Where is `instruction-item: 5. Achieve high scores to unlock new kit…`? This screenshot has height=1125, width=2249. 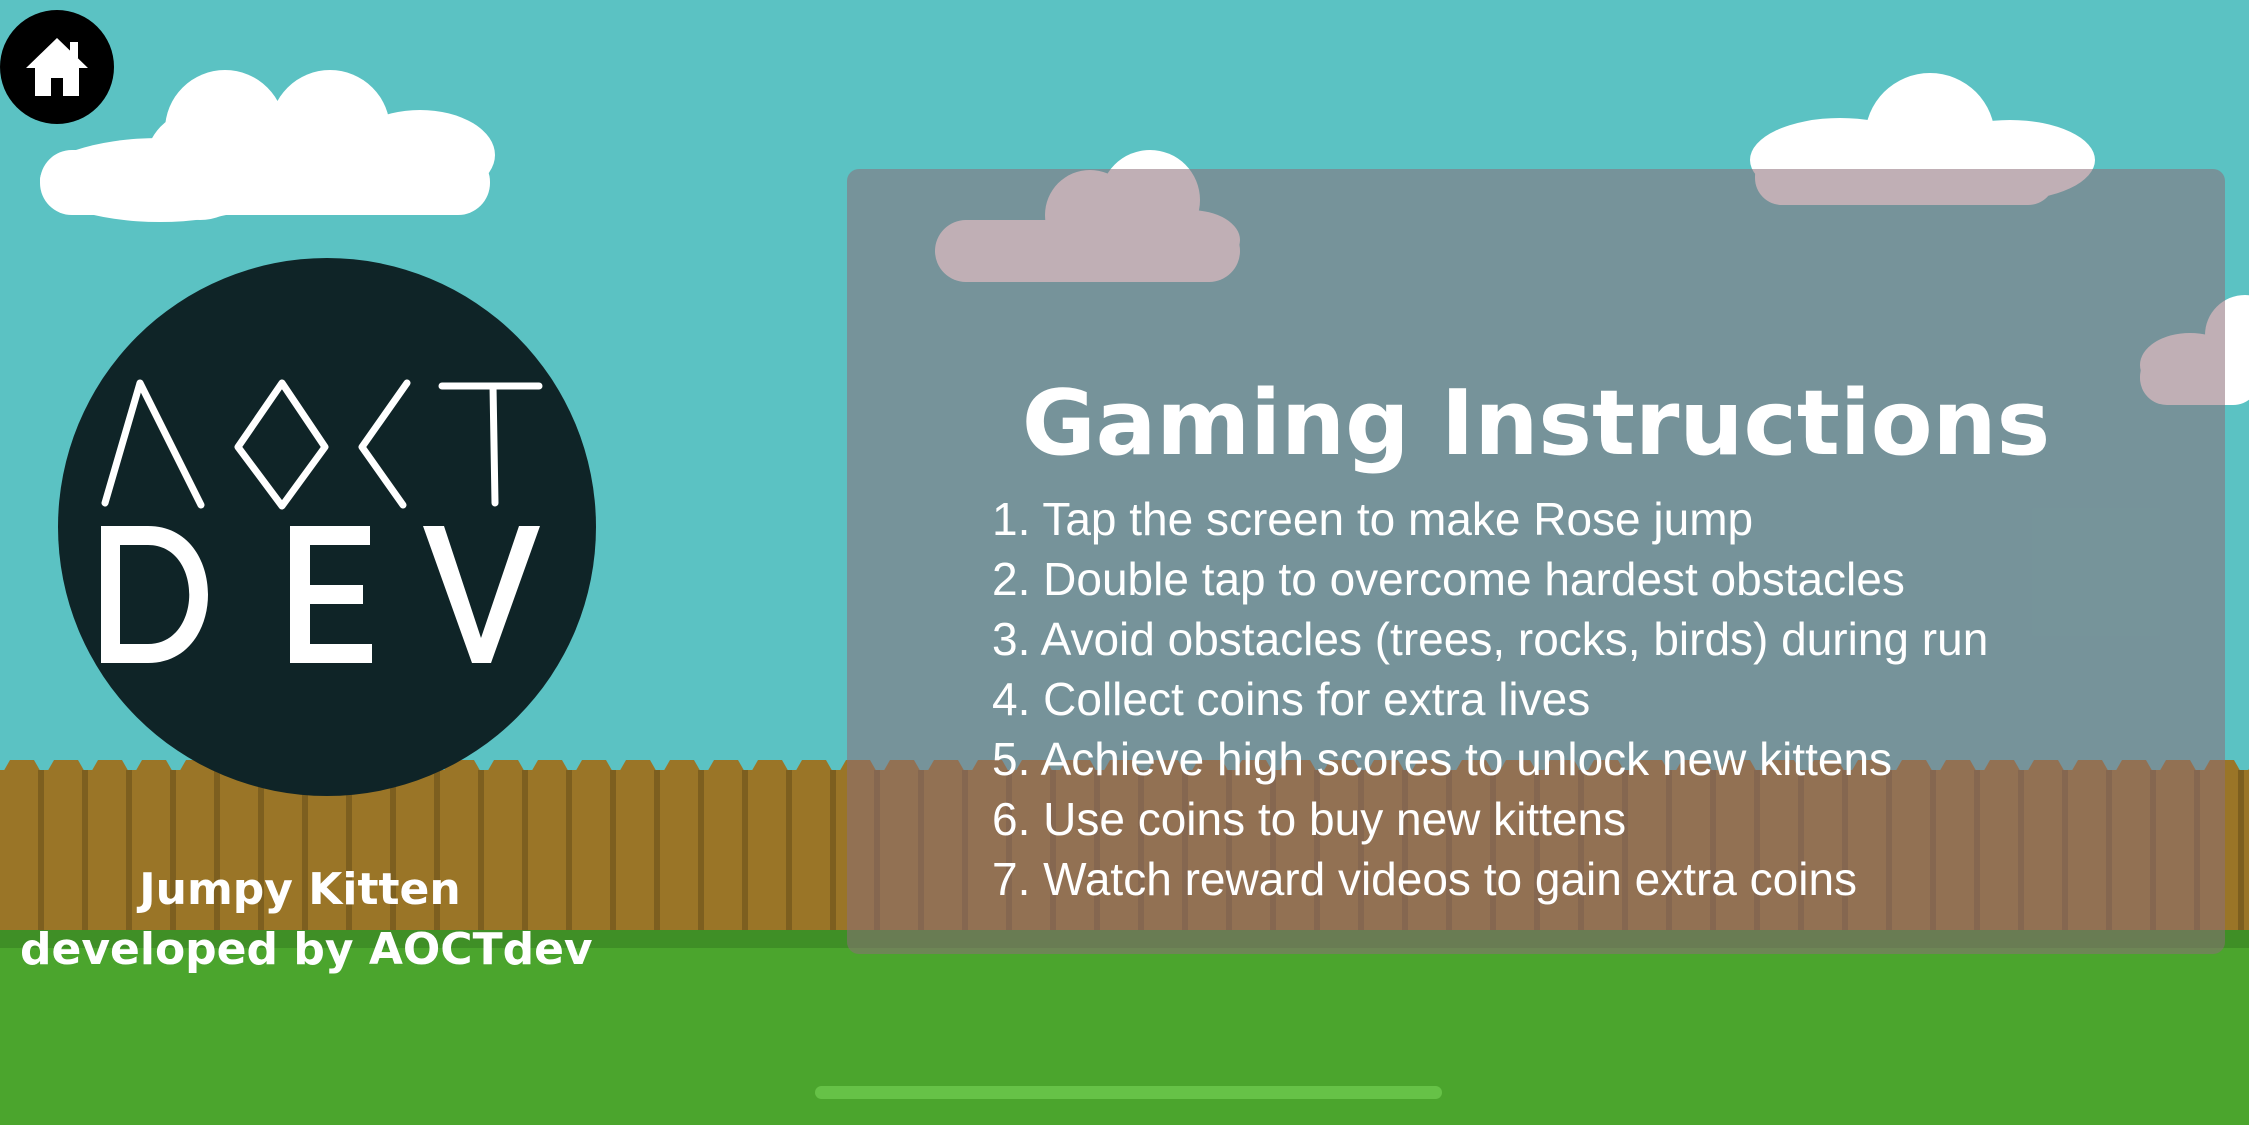
instruction-item: 5. Achieve high scores to unlock new kit… is located at coordinates (1442, 759).